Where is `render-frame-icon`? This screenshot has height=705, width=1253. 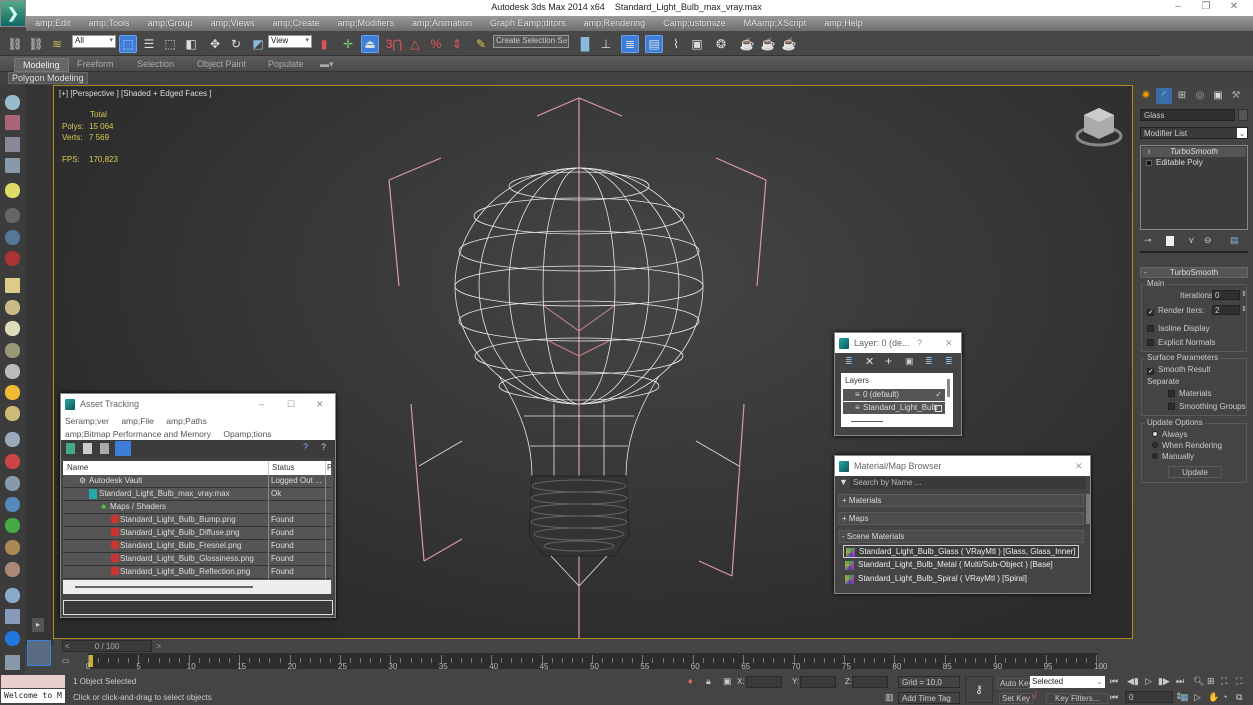 render-frame-icon is located at coordinates (12, 122).